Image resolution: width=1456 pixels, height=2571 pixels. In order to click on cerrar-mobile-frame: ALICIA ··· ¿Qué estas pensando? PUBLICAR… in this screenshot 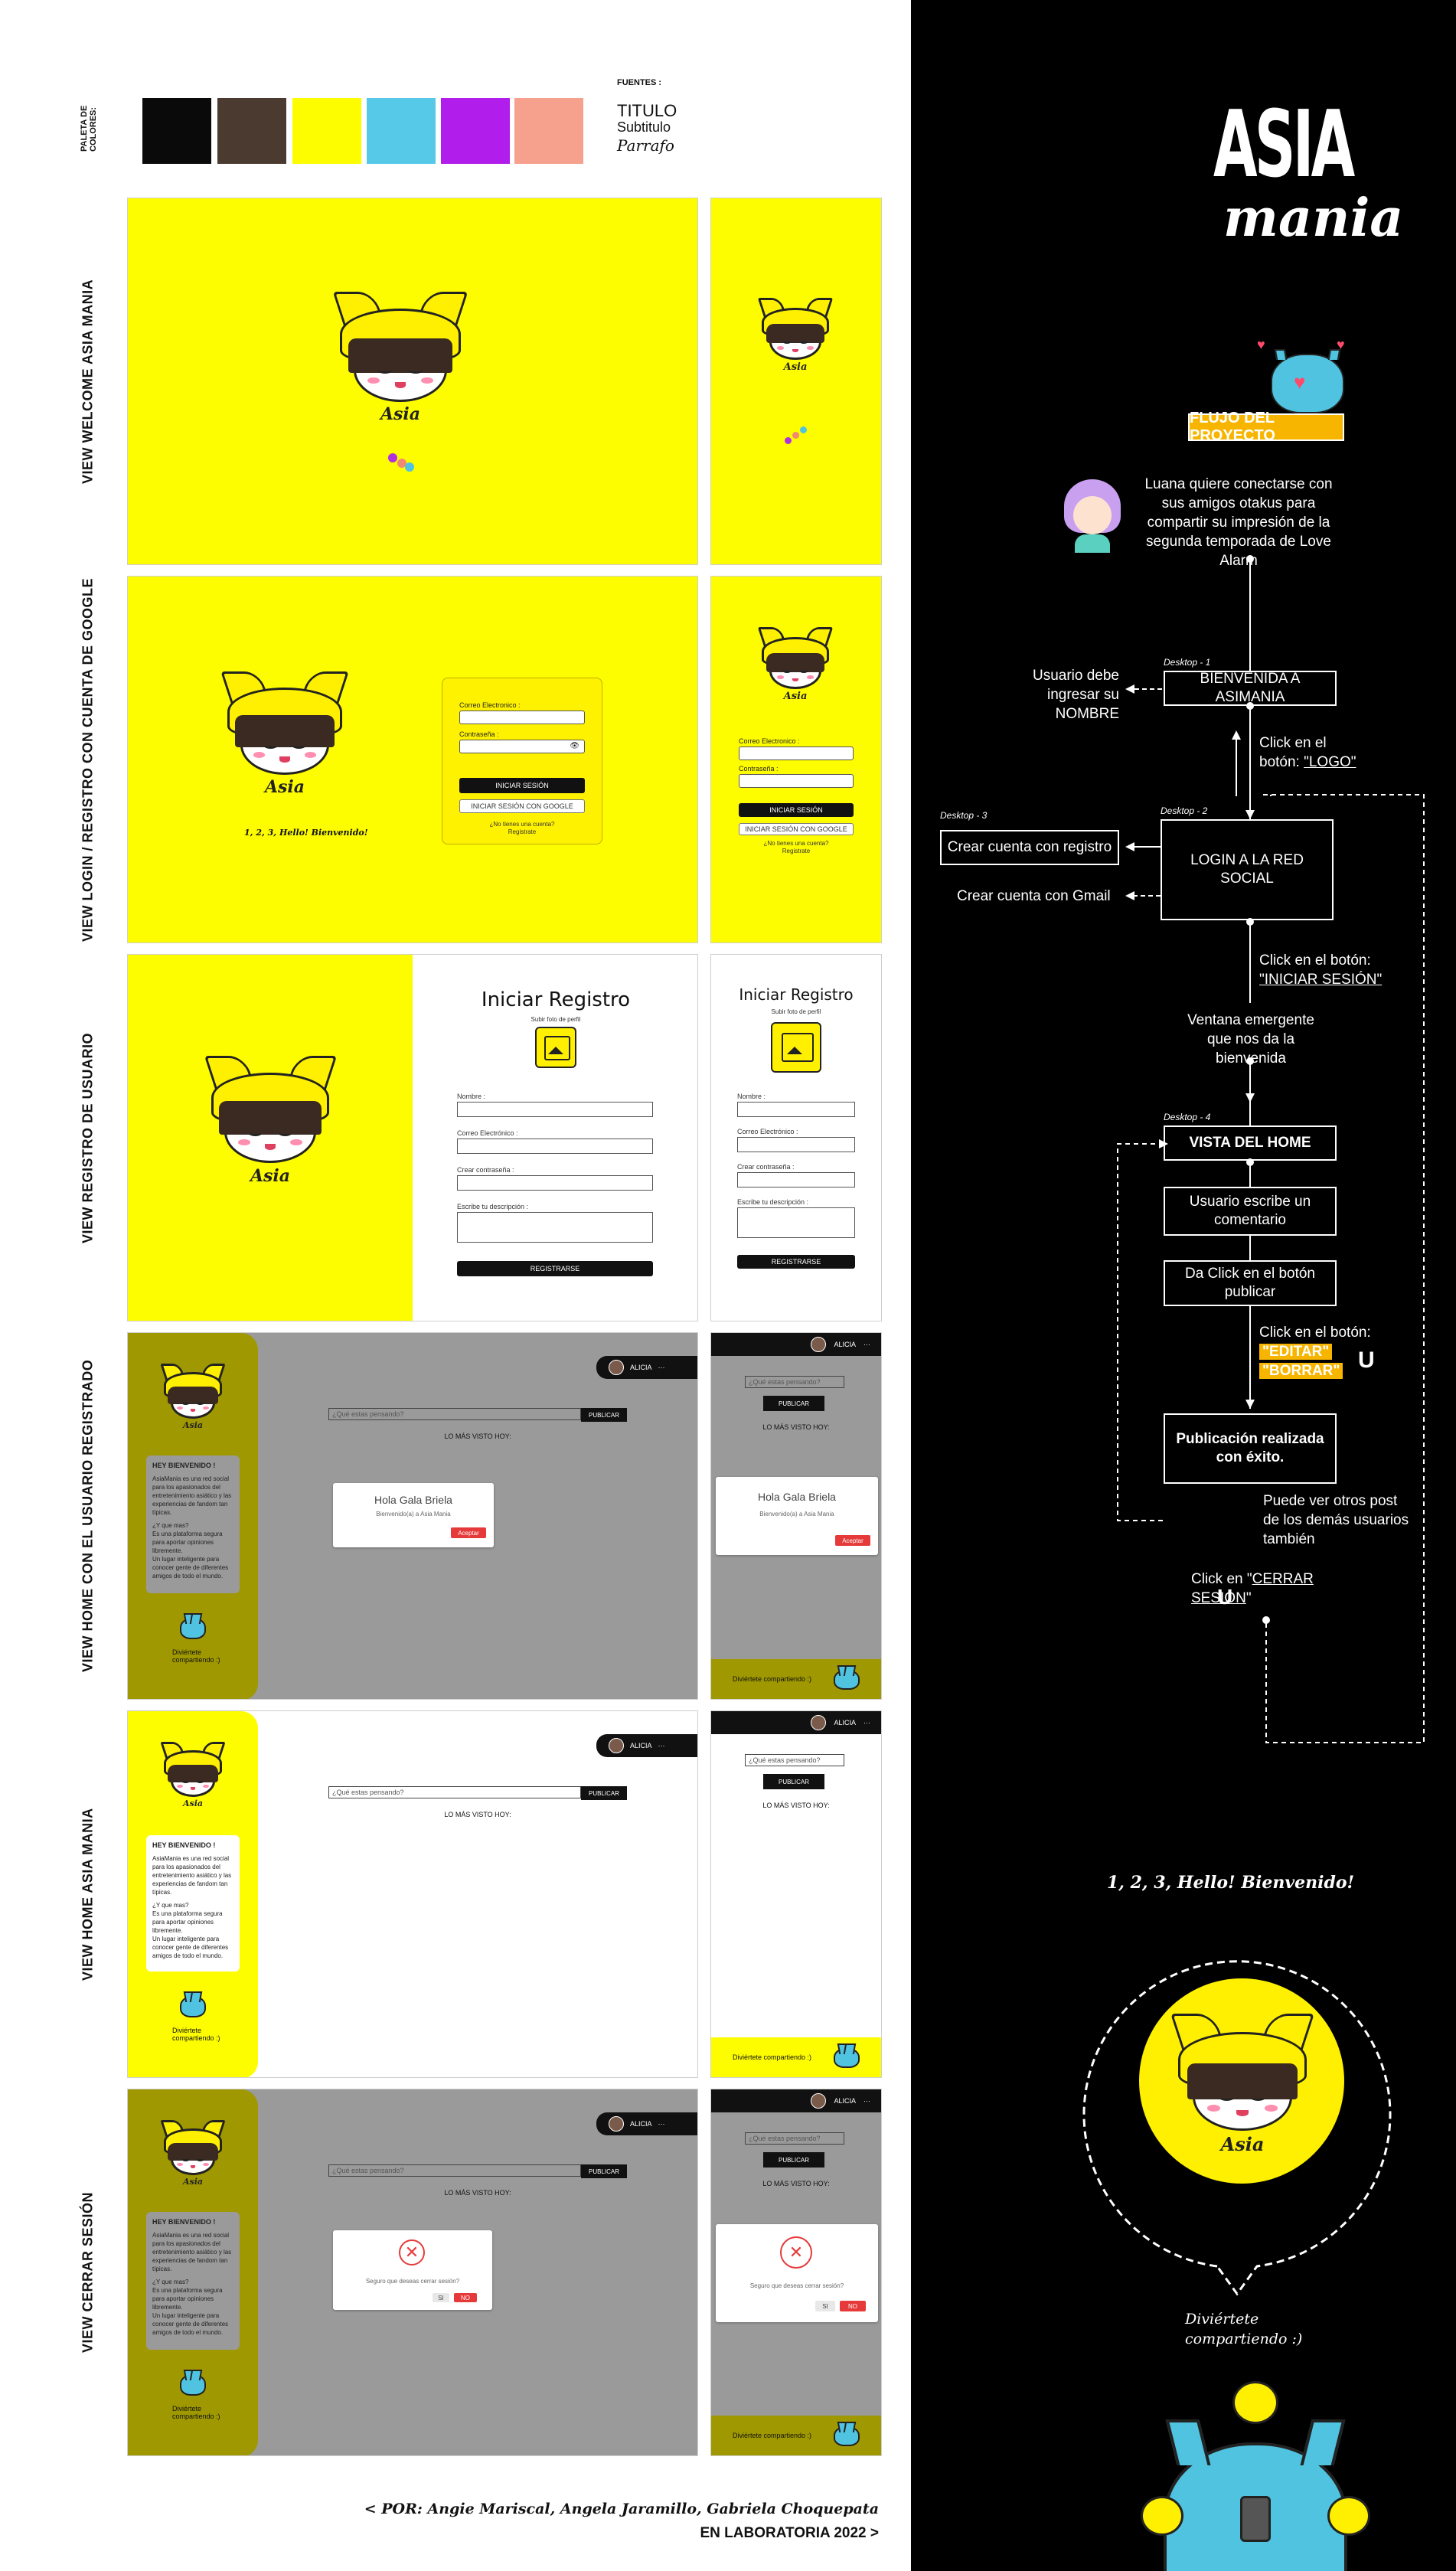, I will do `click(796, 2272)`.